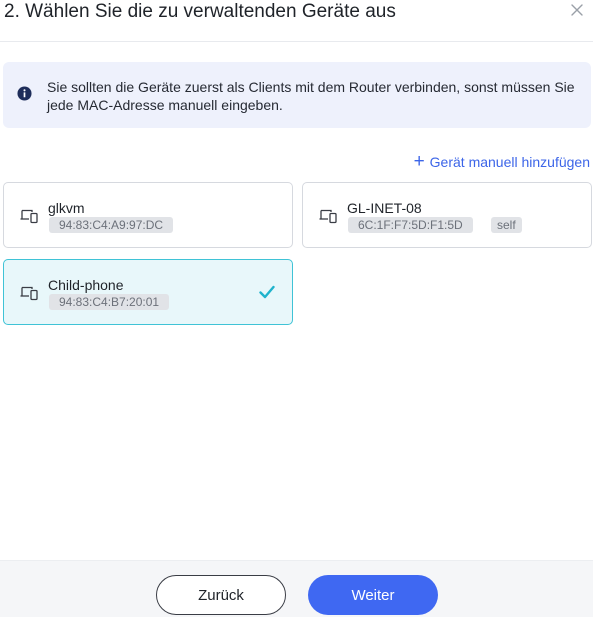 The image size is (593, 617). What do you see at coordinates (267, 292) in the screenshot?
I see `checkmark-icon` at bounding box center [267, 292].